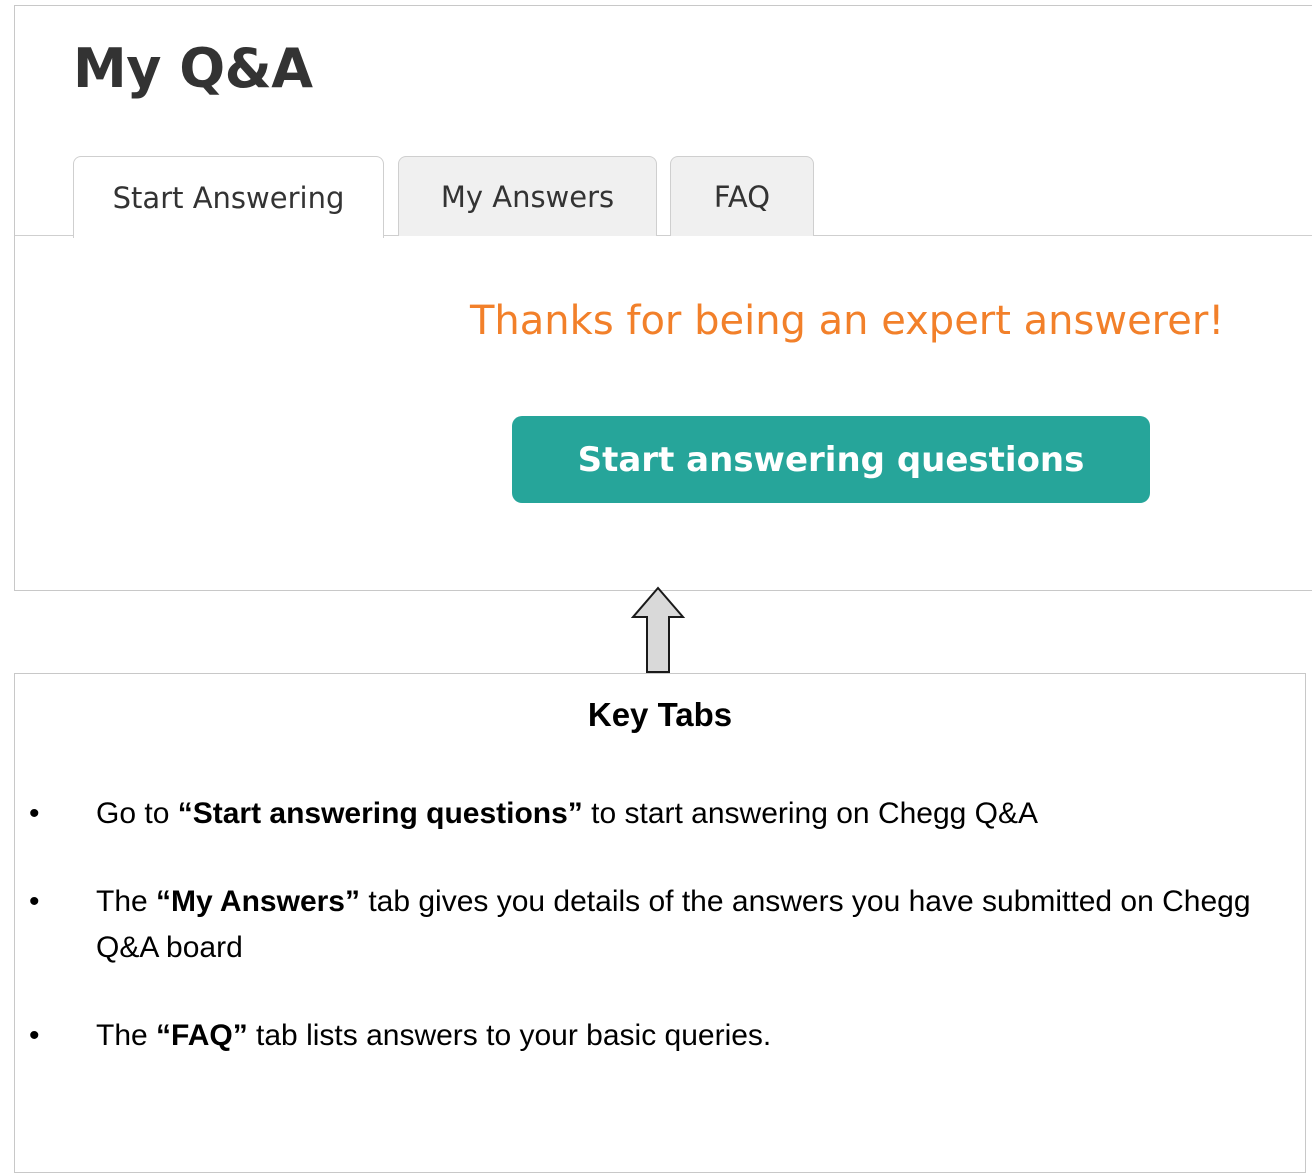 This screenshot has width=1312, height=1173. What do you see at coordinates (380, 813) in the screenshot?
I see `bullet-text-bold: “Start answering questions”` at bounding box center [380, 813].